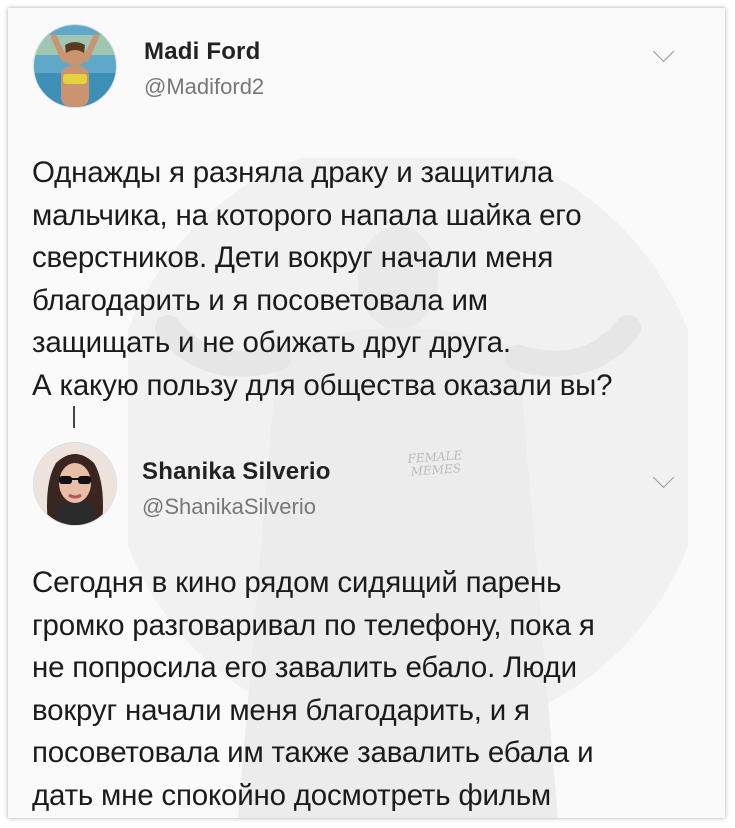 This screenshot has height=828, width=735. Describe the element at coordinates (229, 507) in the screenshot. I see `author-handle: @ShanikaSilverio` at that location.